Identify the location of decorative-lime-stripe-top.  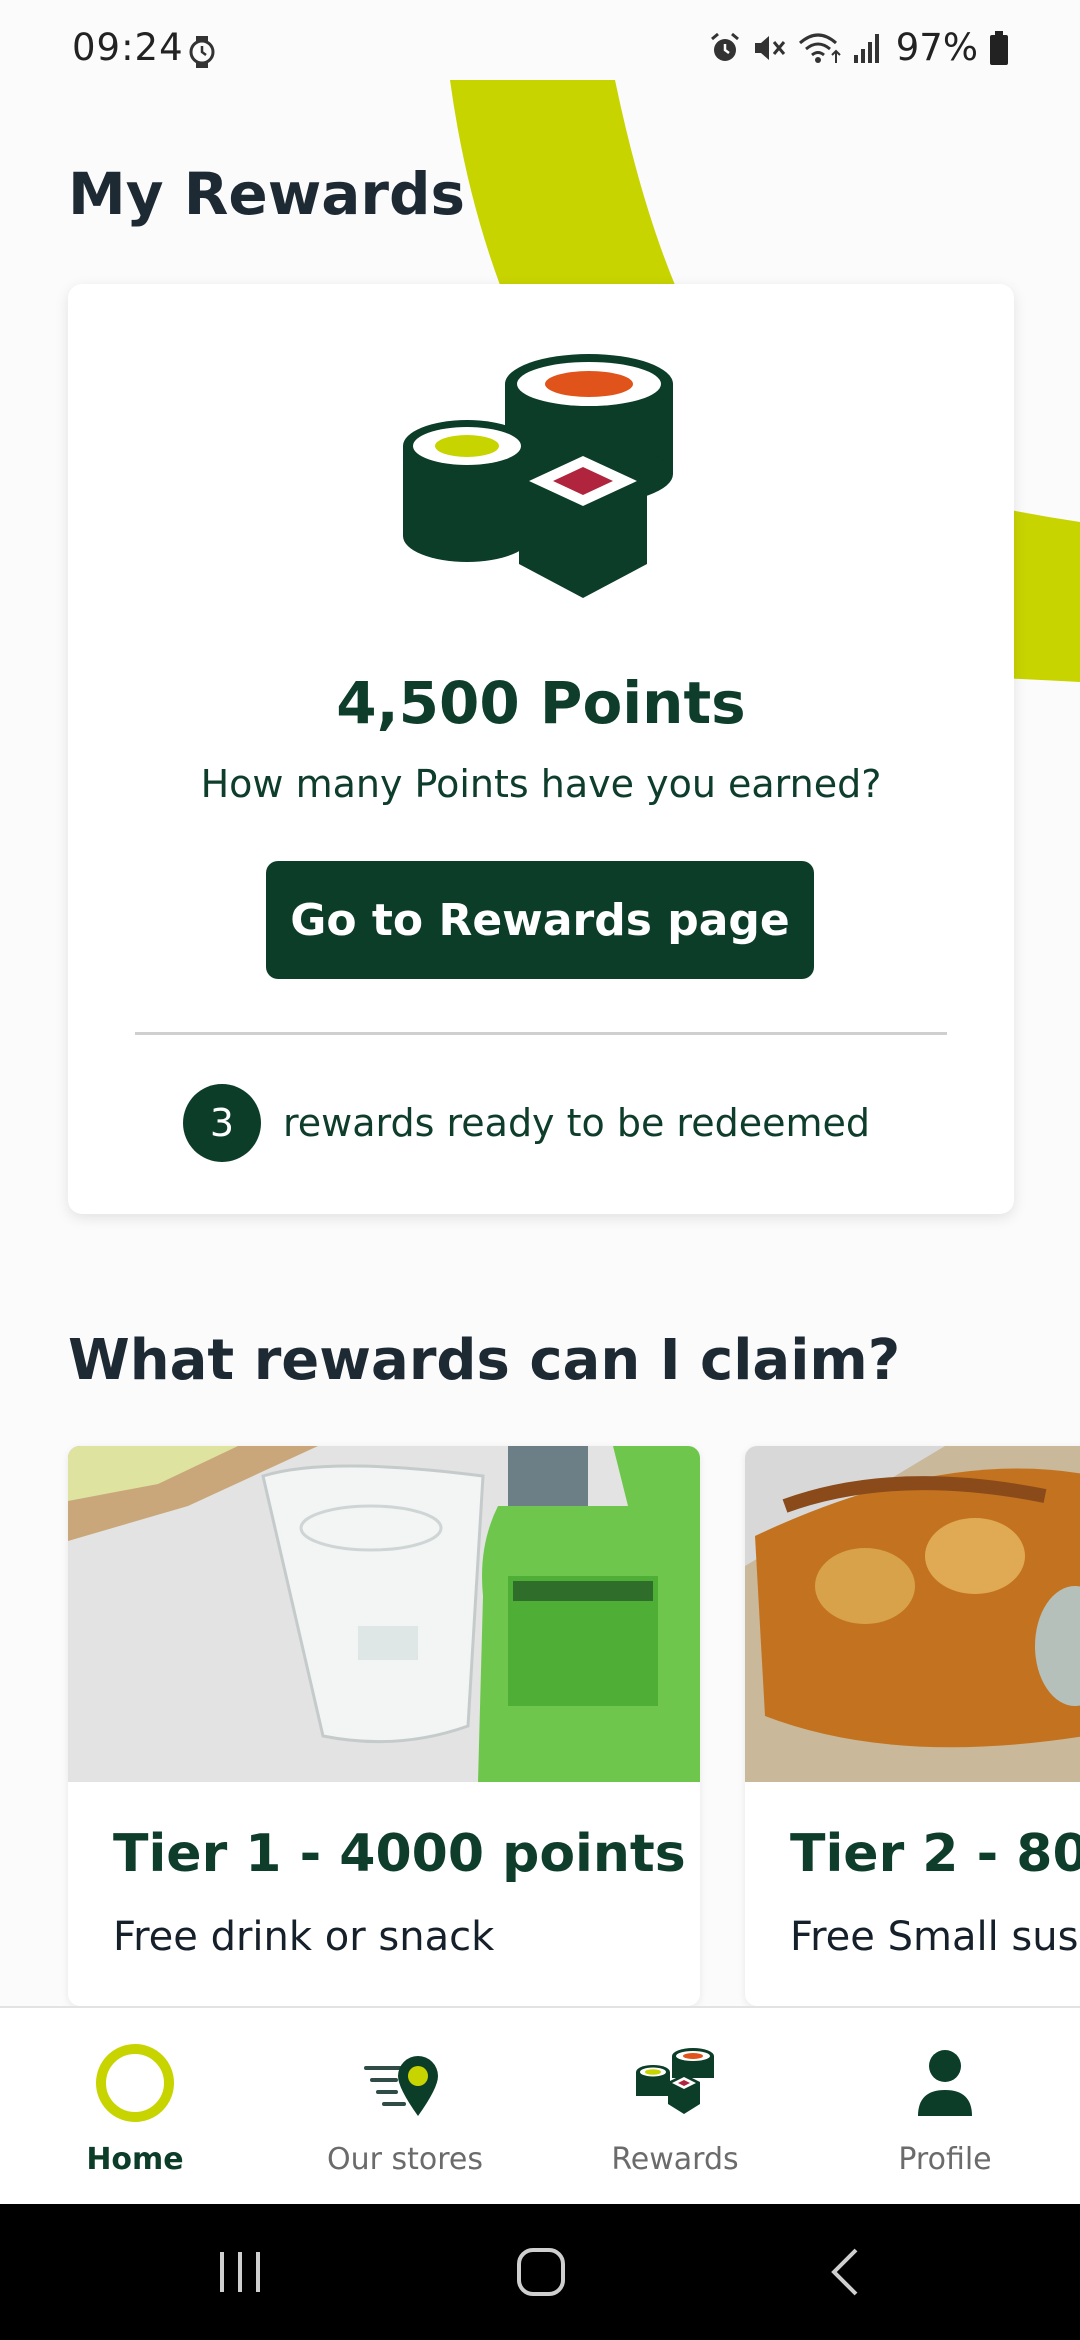
(562, 182).